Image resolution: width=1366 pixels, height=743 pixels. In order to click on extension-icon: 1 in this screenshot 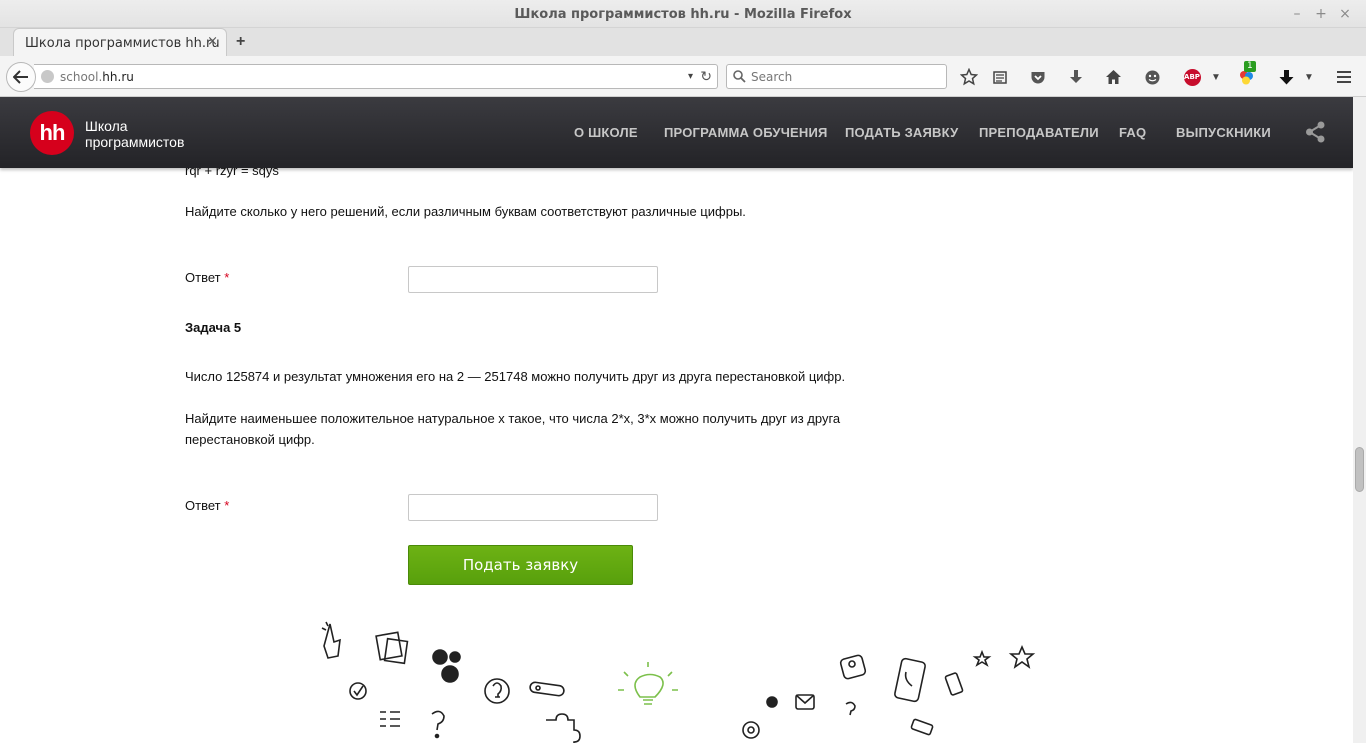, I will do `click(1246, 74)`.